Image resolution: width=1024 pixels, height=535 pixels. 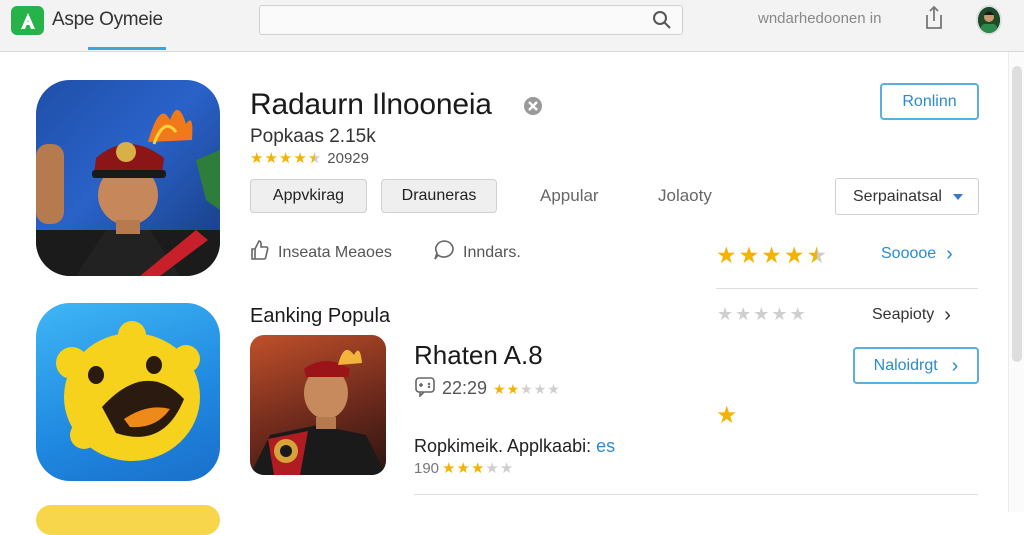 What do you see at coordinates (260, 252) in the screenshot?
I see `thumbs-up-icon` at bounding box center [260, 252].